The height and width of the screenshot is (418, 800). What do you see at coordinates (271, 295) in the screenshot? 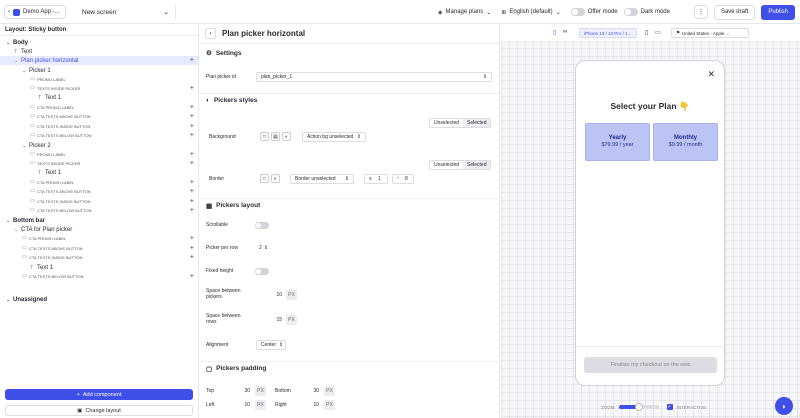
I see `space-between-pickers-input: 10` at bounding box center [271, 295].